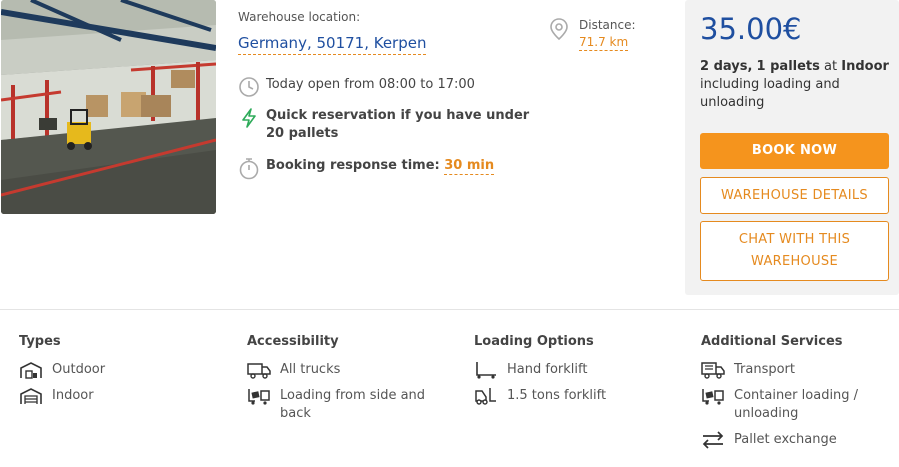 This screenshot has height=467, width=899. What do you see at coordinates (293, 341) in the screenshot?
I see `accessibility-title: Accessibility` at bounding box center [293, 341].